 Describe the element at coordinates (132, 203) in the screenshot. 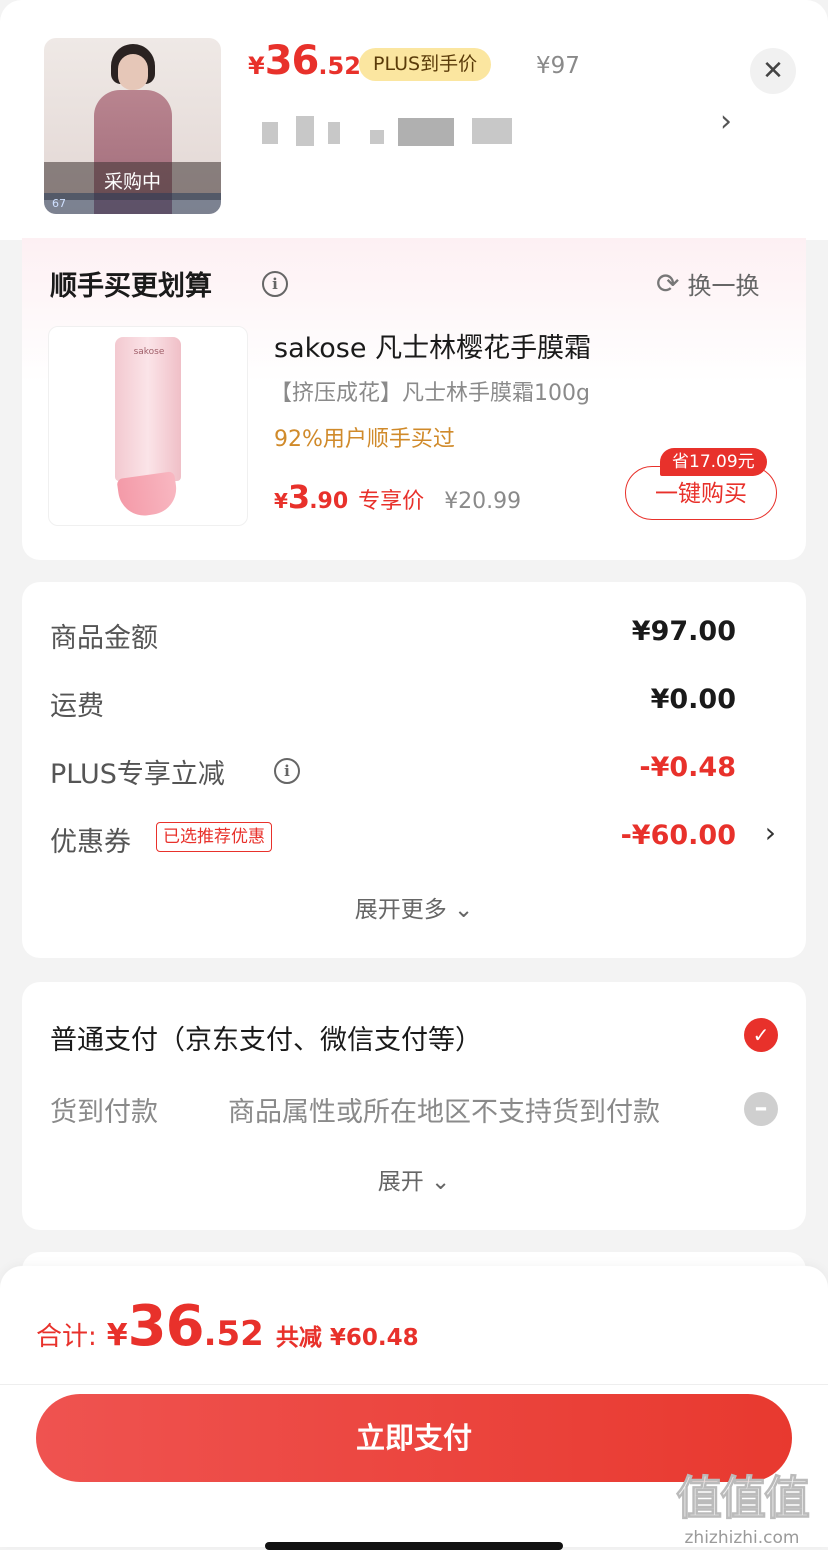

I see `thumb-info-strip: 67` at that location.